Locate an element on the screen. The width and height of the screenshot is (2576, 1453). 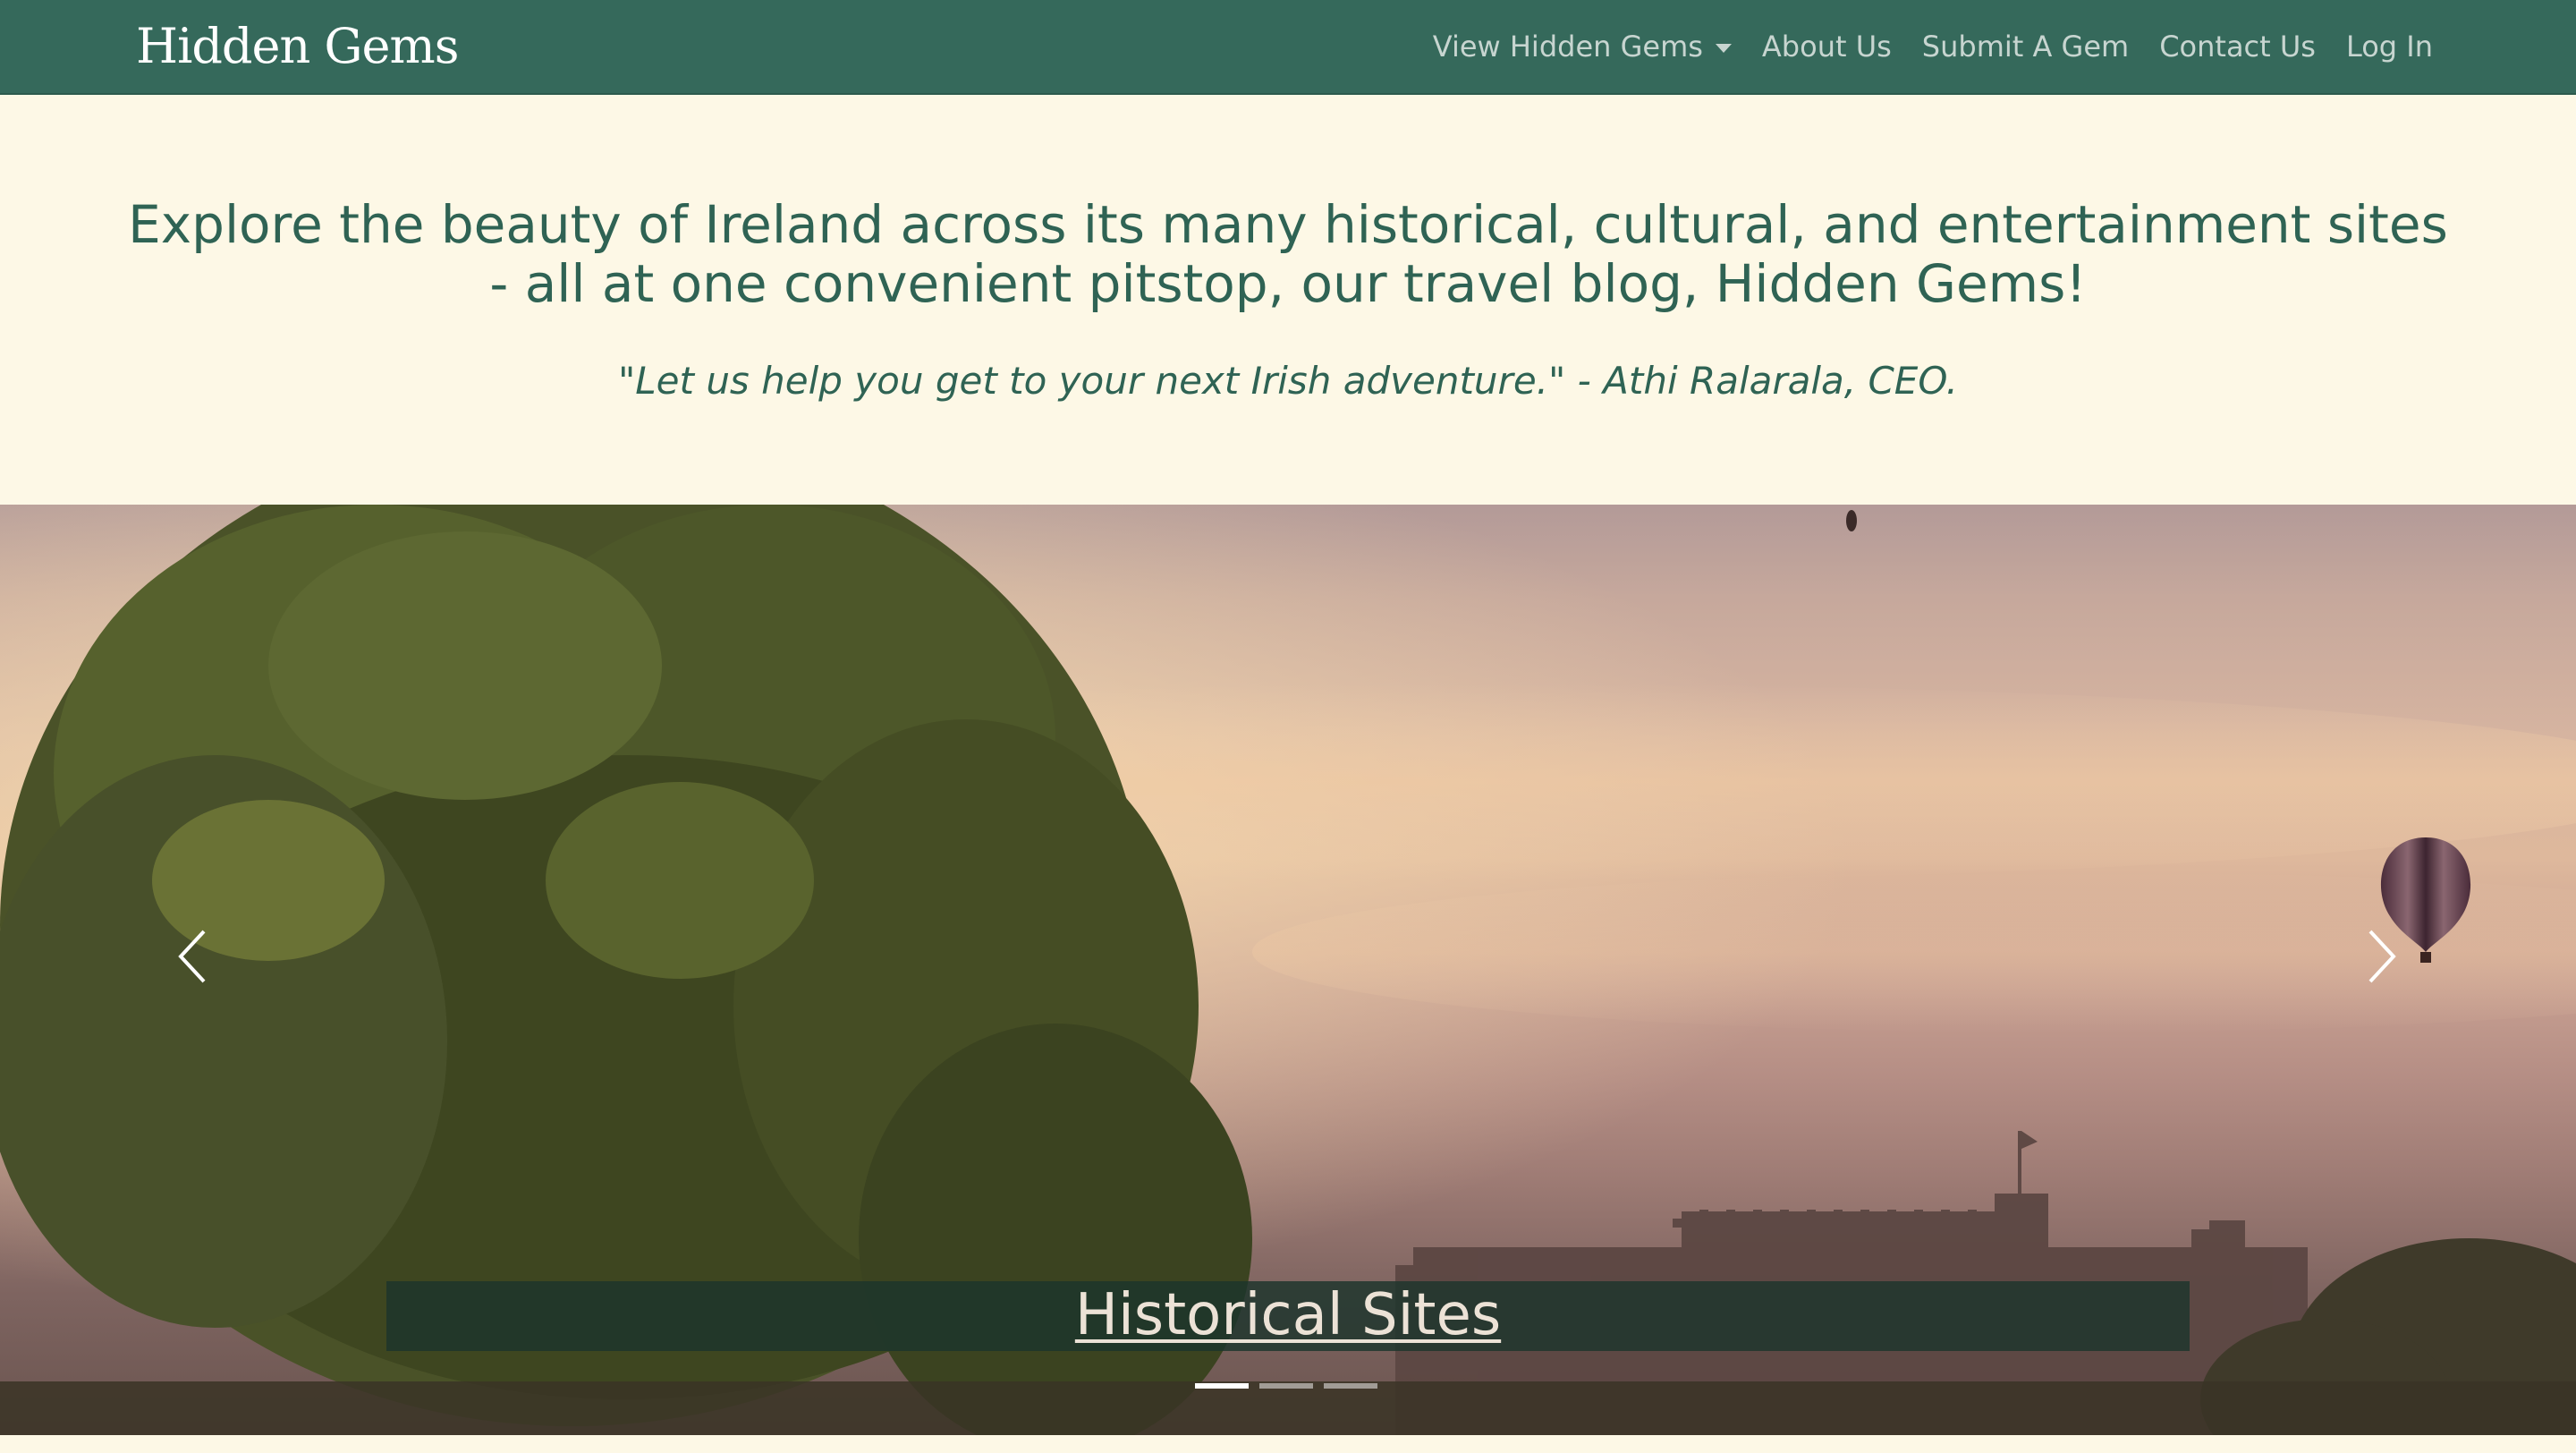
carousel-next-button is located at coordinates (2381, 956).